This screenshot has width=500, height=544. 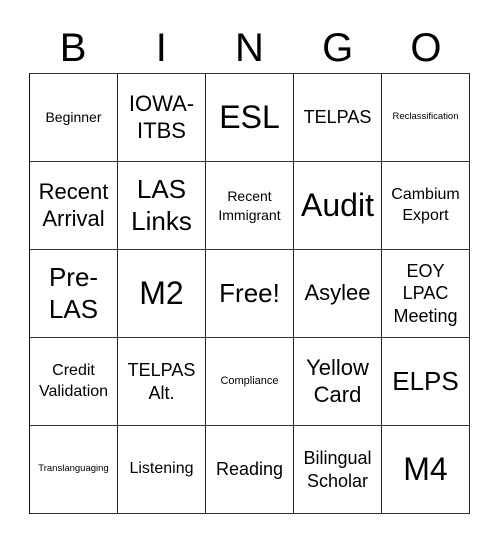 I want to click on header-letter-n: N, so click(x=249, y=48).